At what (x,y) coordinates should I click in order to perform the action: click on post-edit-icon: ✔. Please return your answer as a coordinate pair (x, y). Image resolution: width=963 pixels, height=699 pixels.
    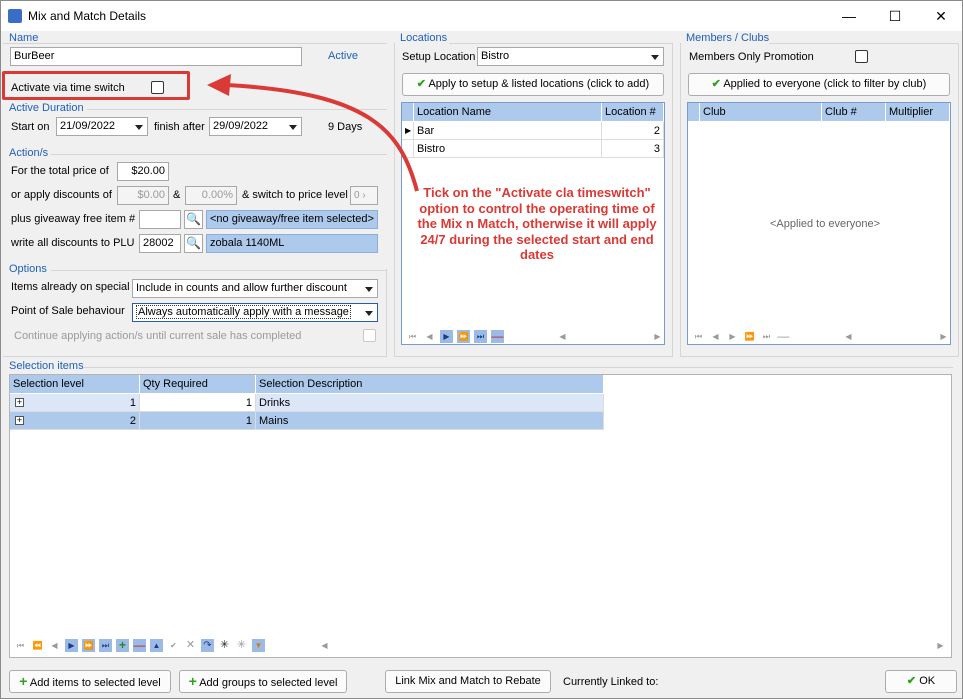
    Looking at the image, I should click on (173, 645).